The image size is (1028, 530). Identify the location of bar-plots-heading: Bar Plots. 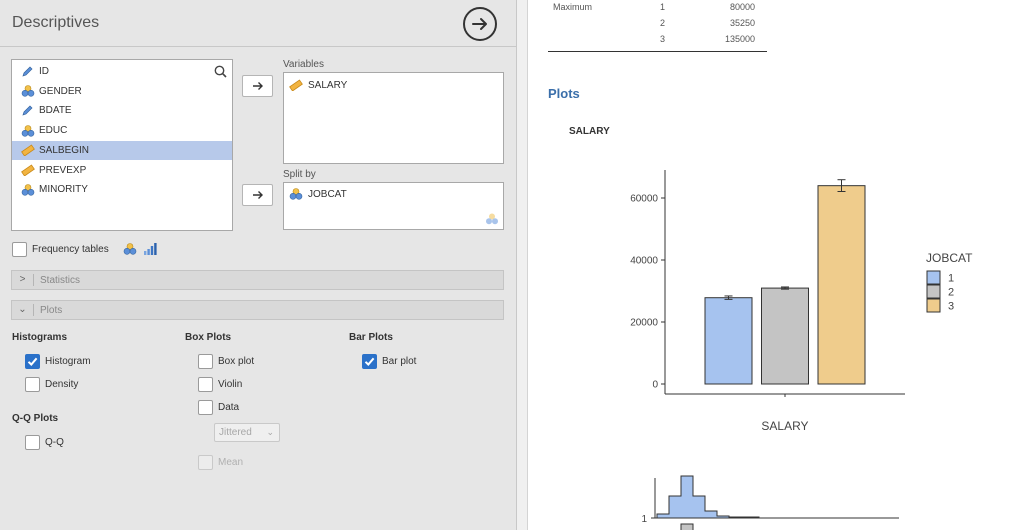
(371, 337).